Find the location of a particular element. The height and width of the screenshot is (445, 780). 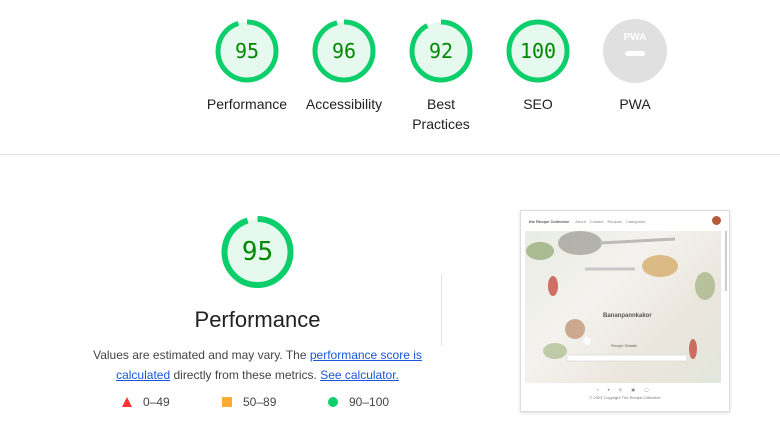

circle-icon is located at coordinates (333, 402).